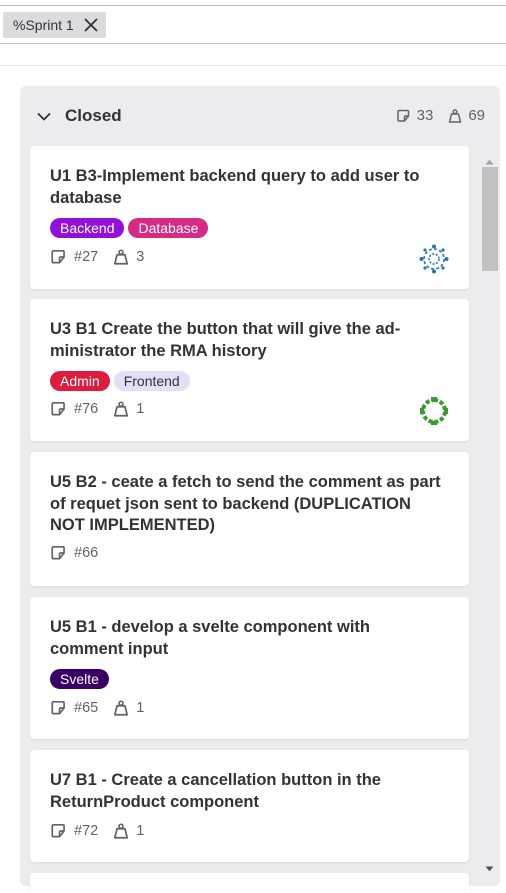  What do you see at coordinates (86, 831) in the screenshot?
I see `issue-reference: #72` at bounding box center [86, 831].